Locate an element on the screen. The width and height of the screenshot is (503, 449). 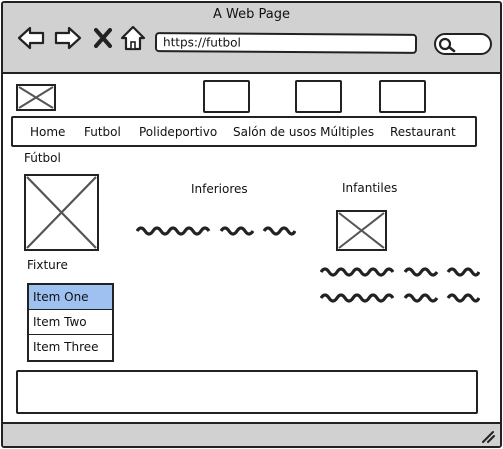
url-input: https://futbol is located at coordinates (286, 43).